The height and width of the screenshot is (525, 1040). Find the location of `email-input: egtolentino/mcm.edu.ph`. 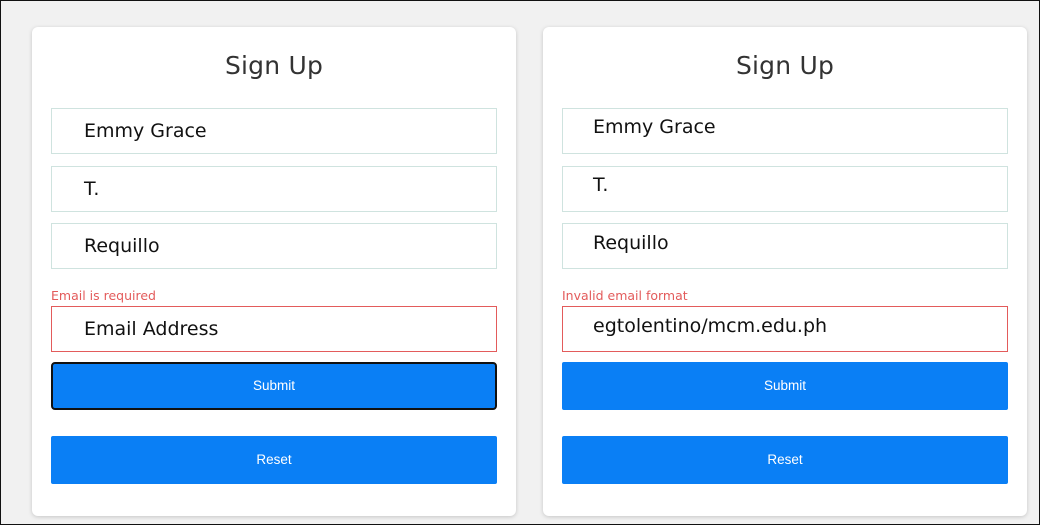

email-input: egtolentino/mcm.edu.ph is located at coordinates (785, 329).